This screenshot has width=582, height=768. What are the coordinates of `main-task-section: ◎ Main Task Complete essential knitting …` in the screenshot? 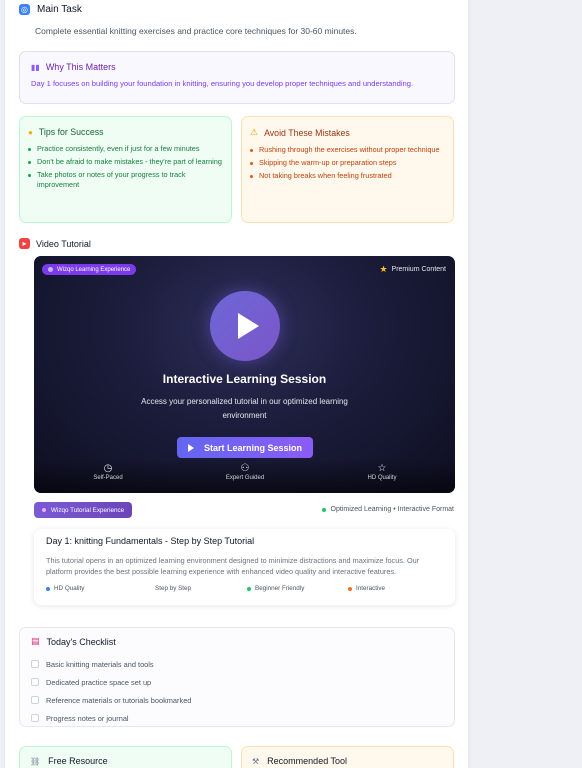 It's located at (188, 20).